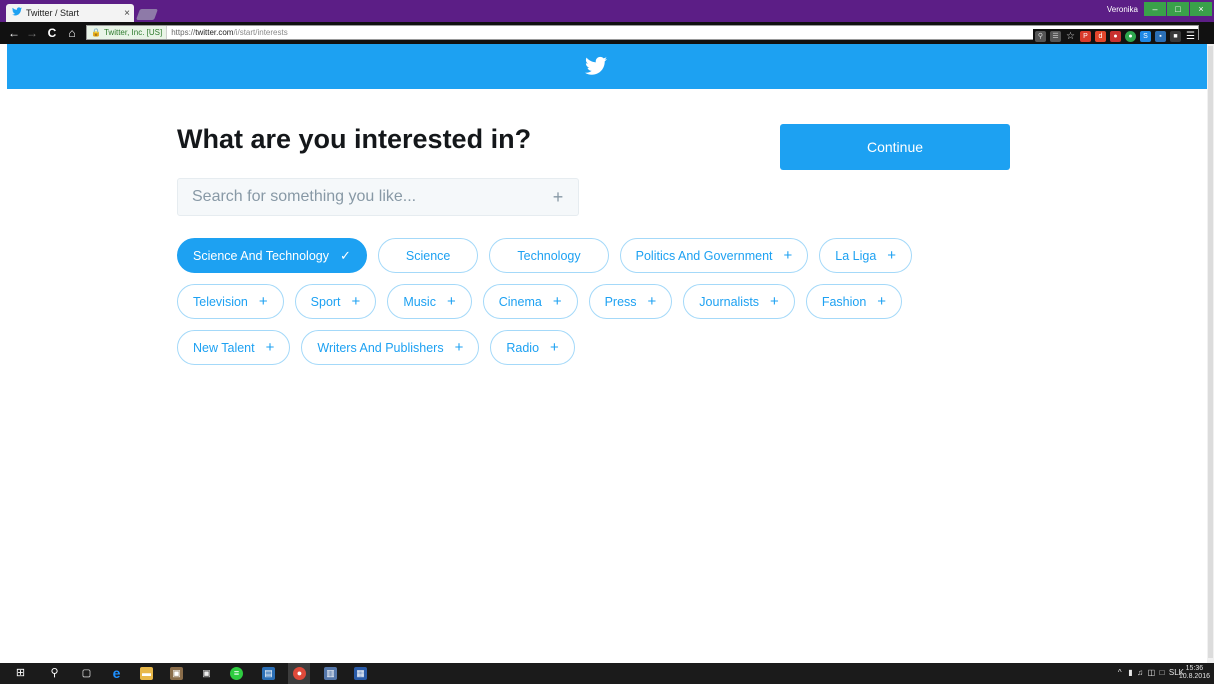 The width and height of the screenshot is (1214, 684). Describe the element at coordinates (70, 13) in the screenshot. I see `browser-tab: Twitter / Start ×` at that location.